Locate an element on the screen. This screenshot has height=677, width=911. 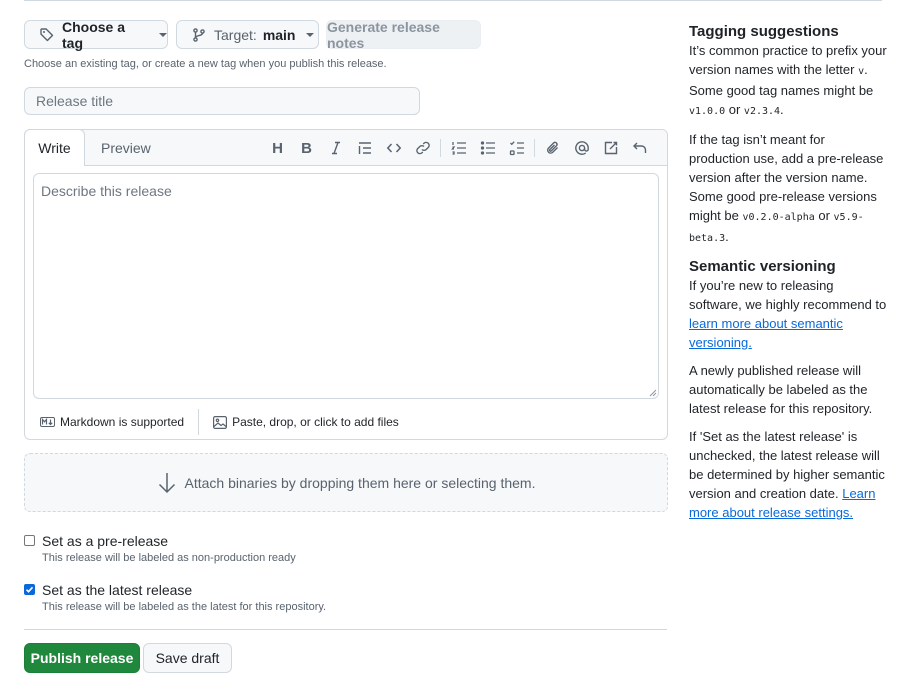
publish-release-button: Publish release is located at coordinates (82, 658).